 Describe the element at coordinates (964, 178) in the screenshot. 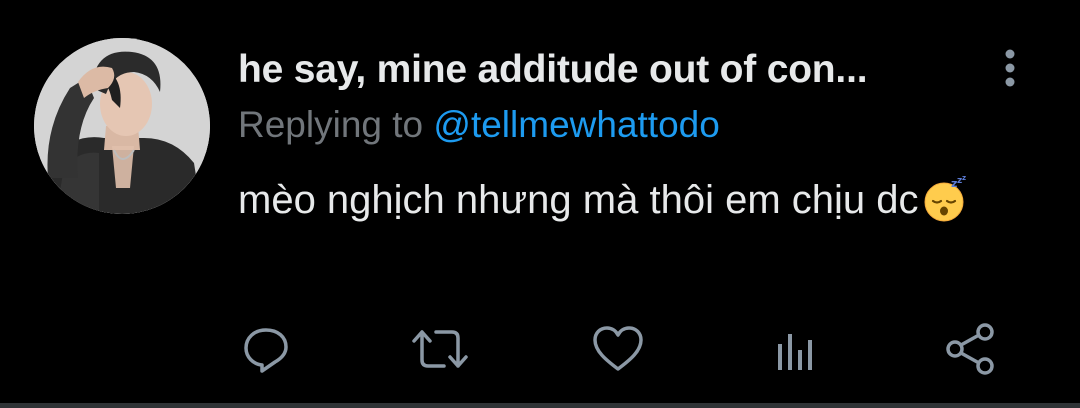

I see `svg-text: z` at that location.